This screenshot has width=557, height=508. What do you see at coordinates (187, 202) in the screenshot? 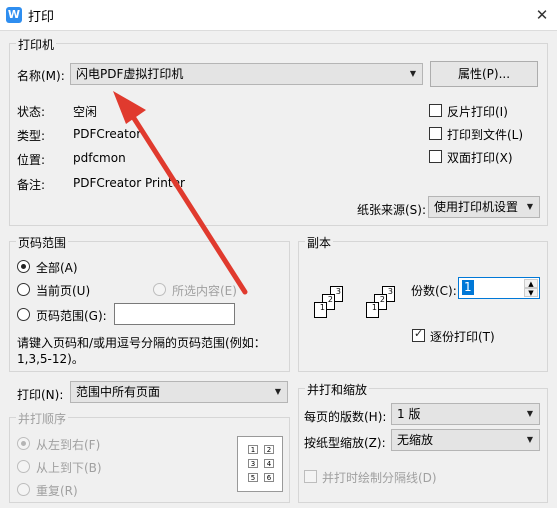
I see `annotation-arrow-shaft` at bounding box center [187, 202].